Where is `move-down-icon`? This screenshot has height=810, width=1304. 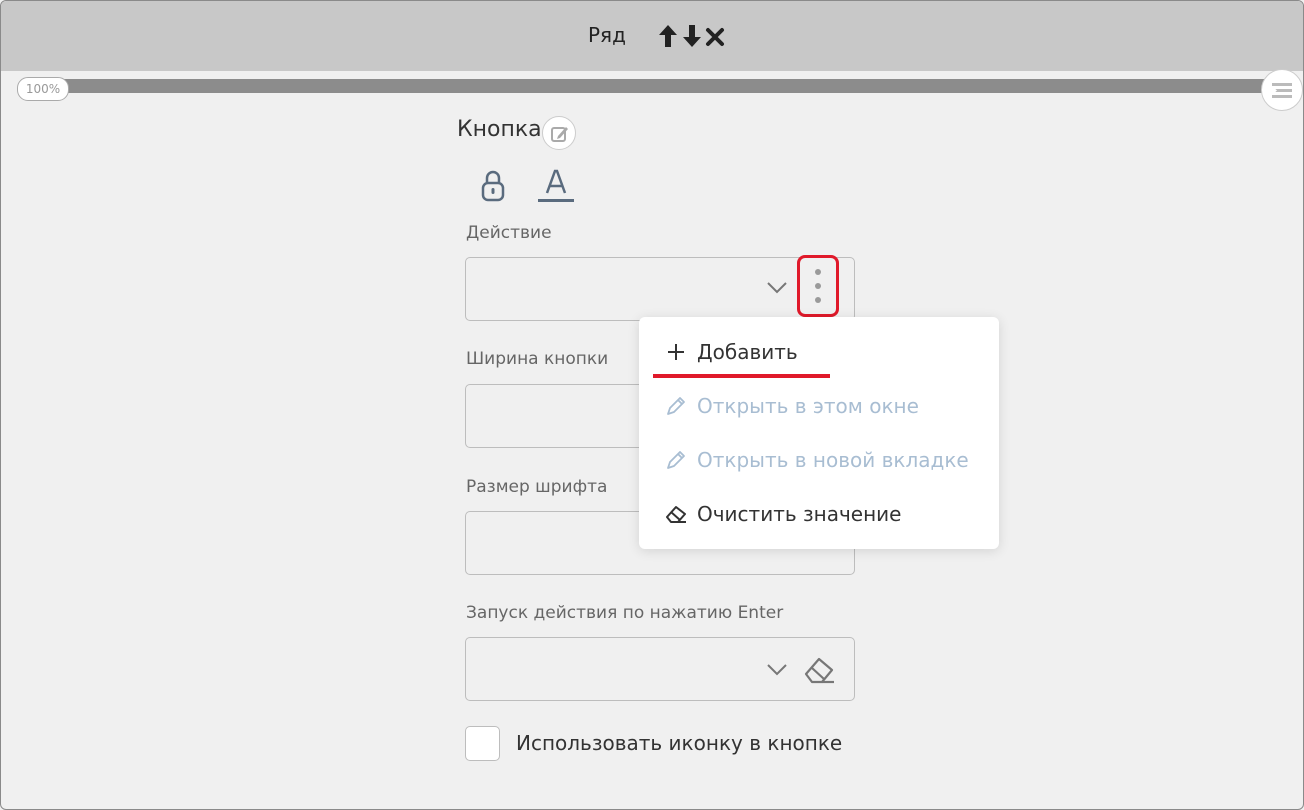 move-down-icon is located at coordinates (692, 36).